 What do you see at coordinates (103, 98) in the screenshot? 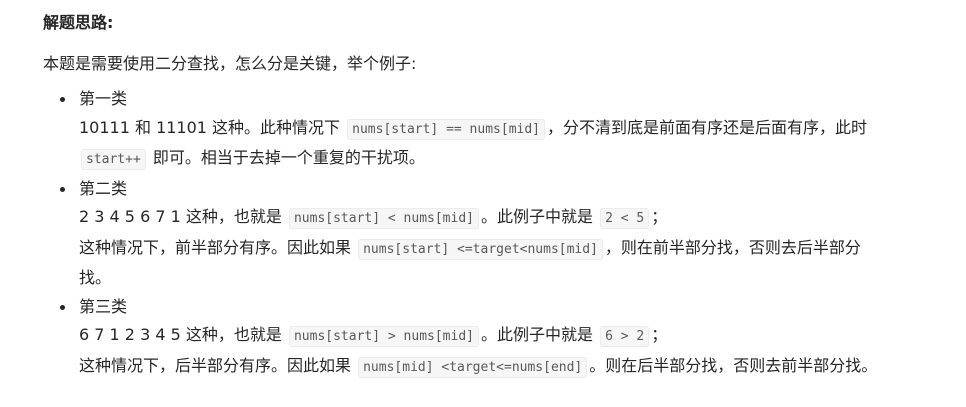
I see `case-title: 第一类` at bounding box center [103, 98].